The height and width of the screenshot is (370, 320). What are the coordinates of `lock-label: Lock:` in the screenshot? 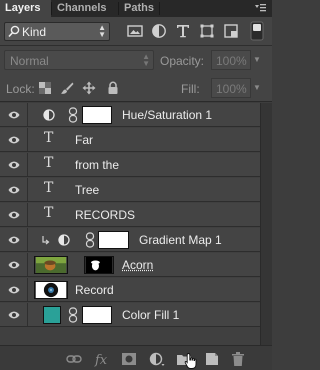 It's located at (20, 89).